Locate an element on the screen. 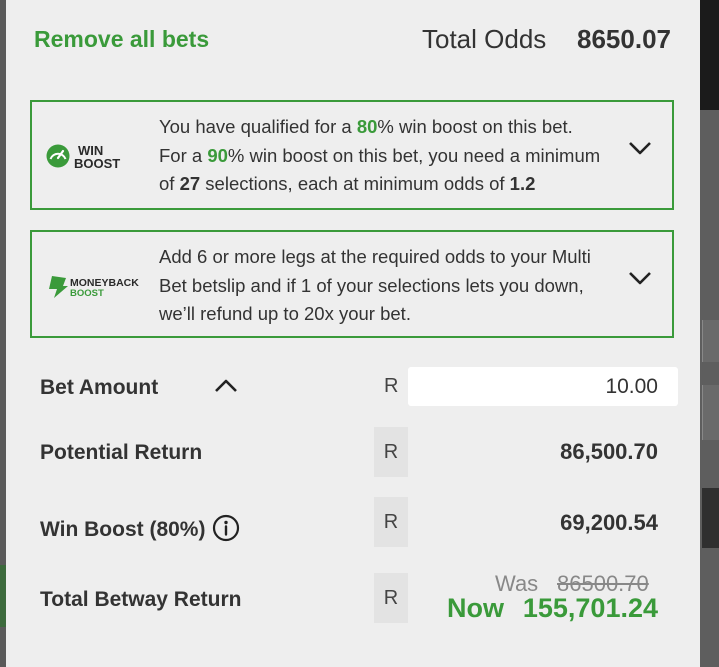  win-boost-value: 69,200.54 is located at coordinates (609, 522).